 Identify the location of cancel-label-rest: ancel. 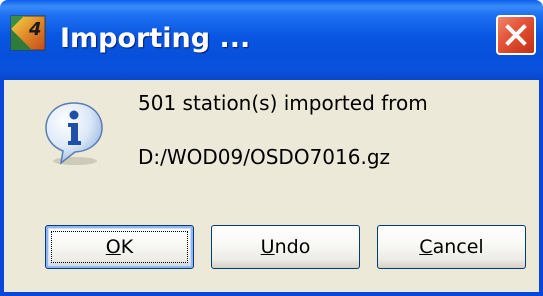
(458, 247).